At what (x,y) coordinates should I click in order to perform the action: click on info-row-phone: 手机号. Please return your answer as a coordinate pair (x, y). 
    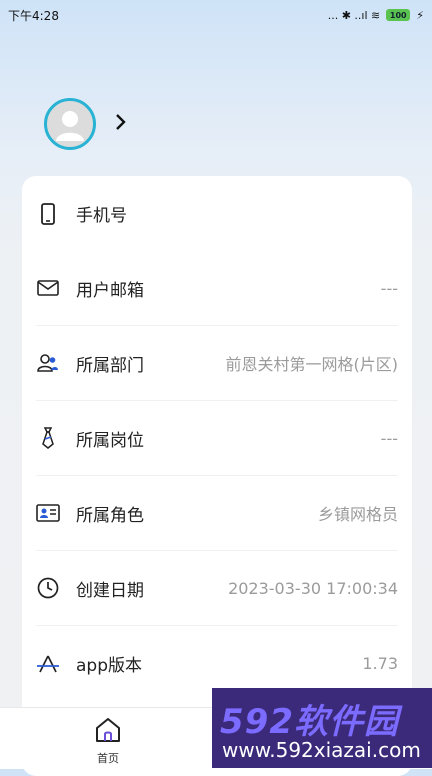
    Looking at the image, I should click on (217, 213).